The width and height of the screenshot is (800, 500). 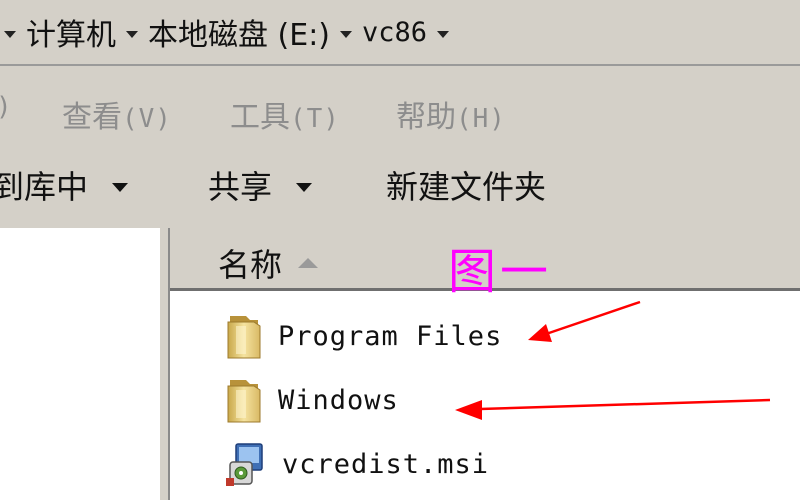 I want to click on breadcrumb-local-disk: 本地磁盘 (E:), so click(x=239, y=32).